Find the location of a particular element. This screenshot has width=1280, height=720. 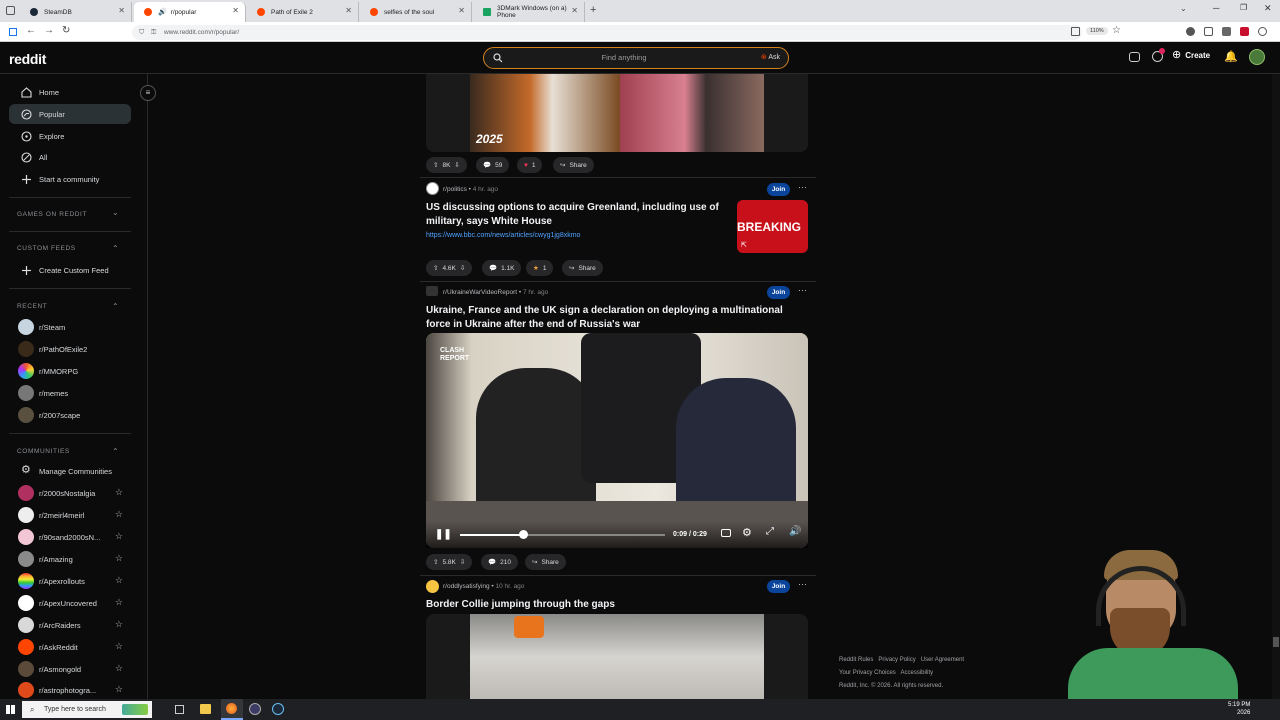

zoom-level: 110% is located at coordinates (1097, 31).